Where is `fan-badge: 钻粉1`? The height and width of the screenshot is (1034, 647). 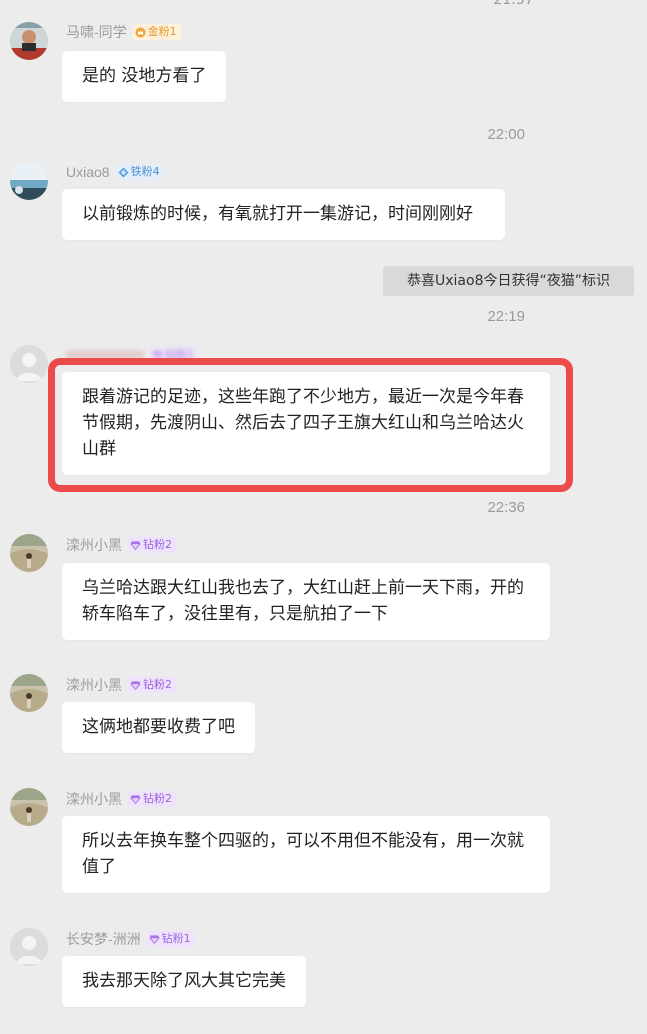
fan-badge: 钻粉1 is located at coordinates (170, 939).